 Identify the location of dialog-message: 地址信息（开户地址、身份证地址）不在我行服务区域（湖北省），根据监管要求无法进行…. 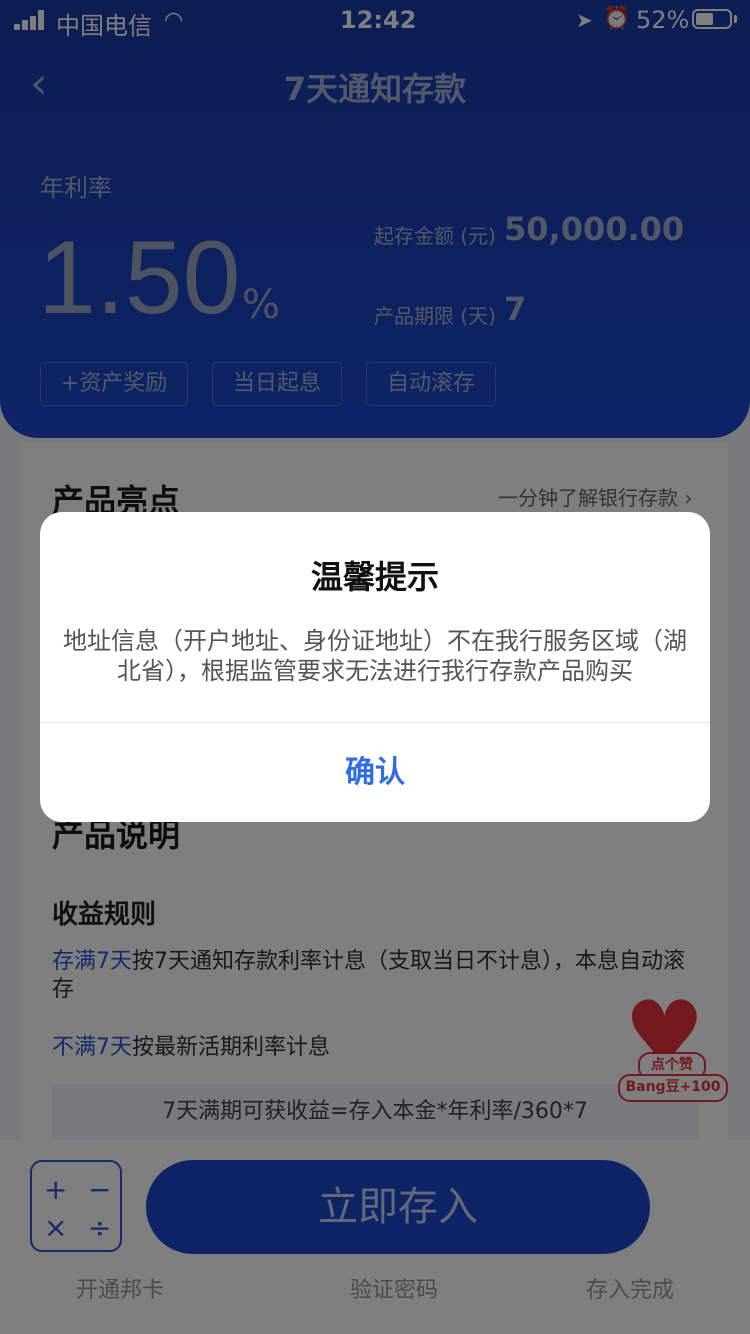
(375, 656).